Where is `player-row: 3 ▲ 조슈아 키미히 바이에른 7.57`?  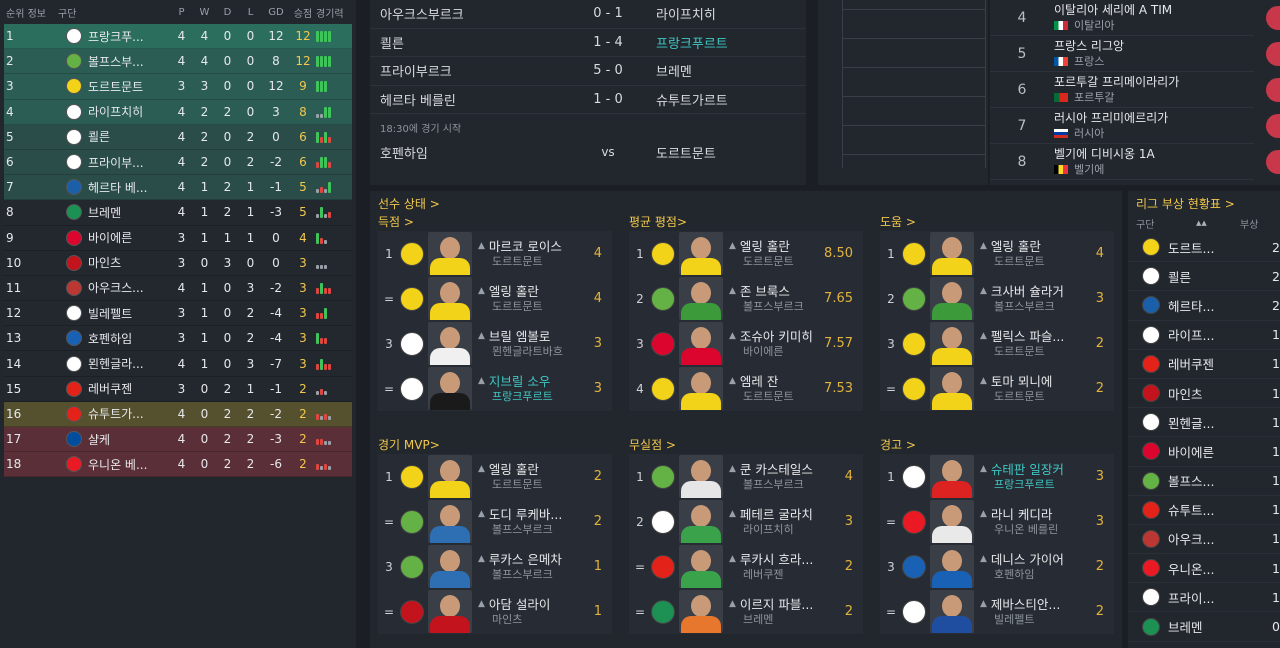 player-row: 3 ▲ 조슈아 키미히 바이에른 7.57 is located at coordinates (746, 343).